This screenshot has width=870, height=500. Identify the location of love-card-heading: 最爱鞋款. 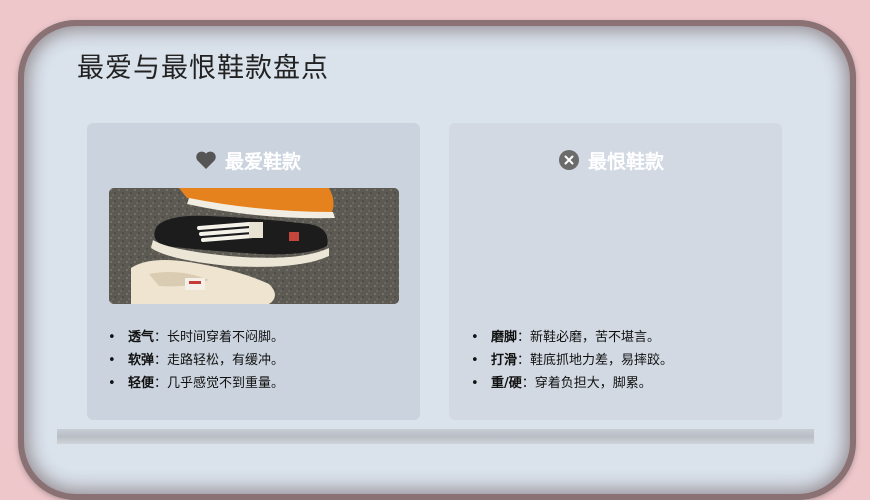
(248, 160).